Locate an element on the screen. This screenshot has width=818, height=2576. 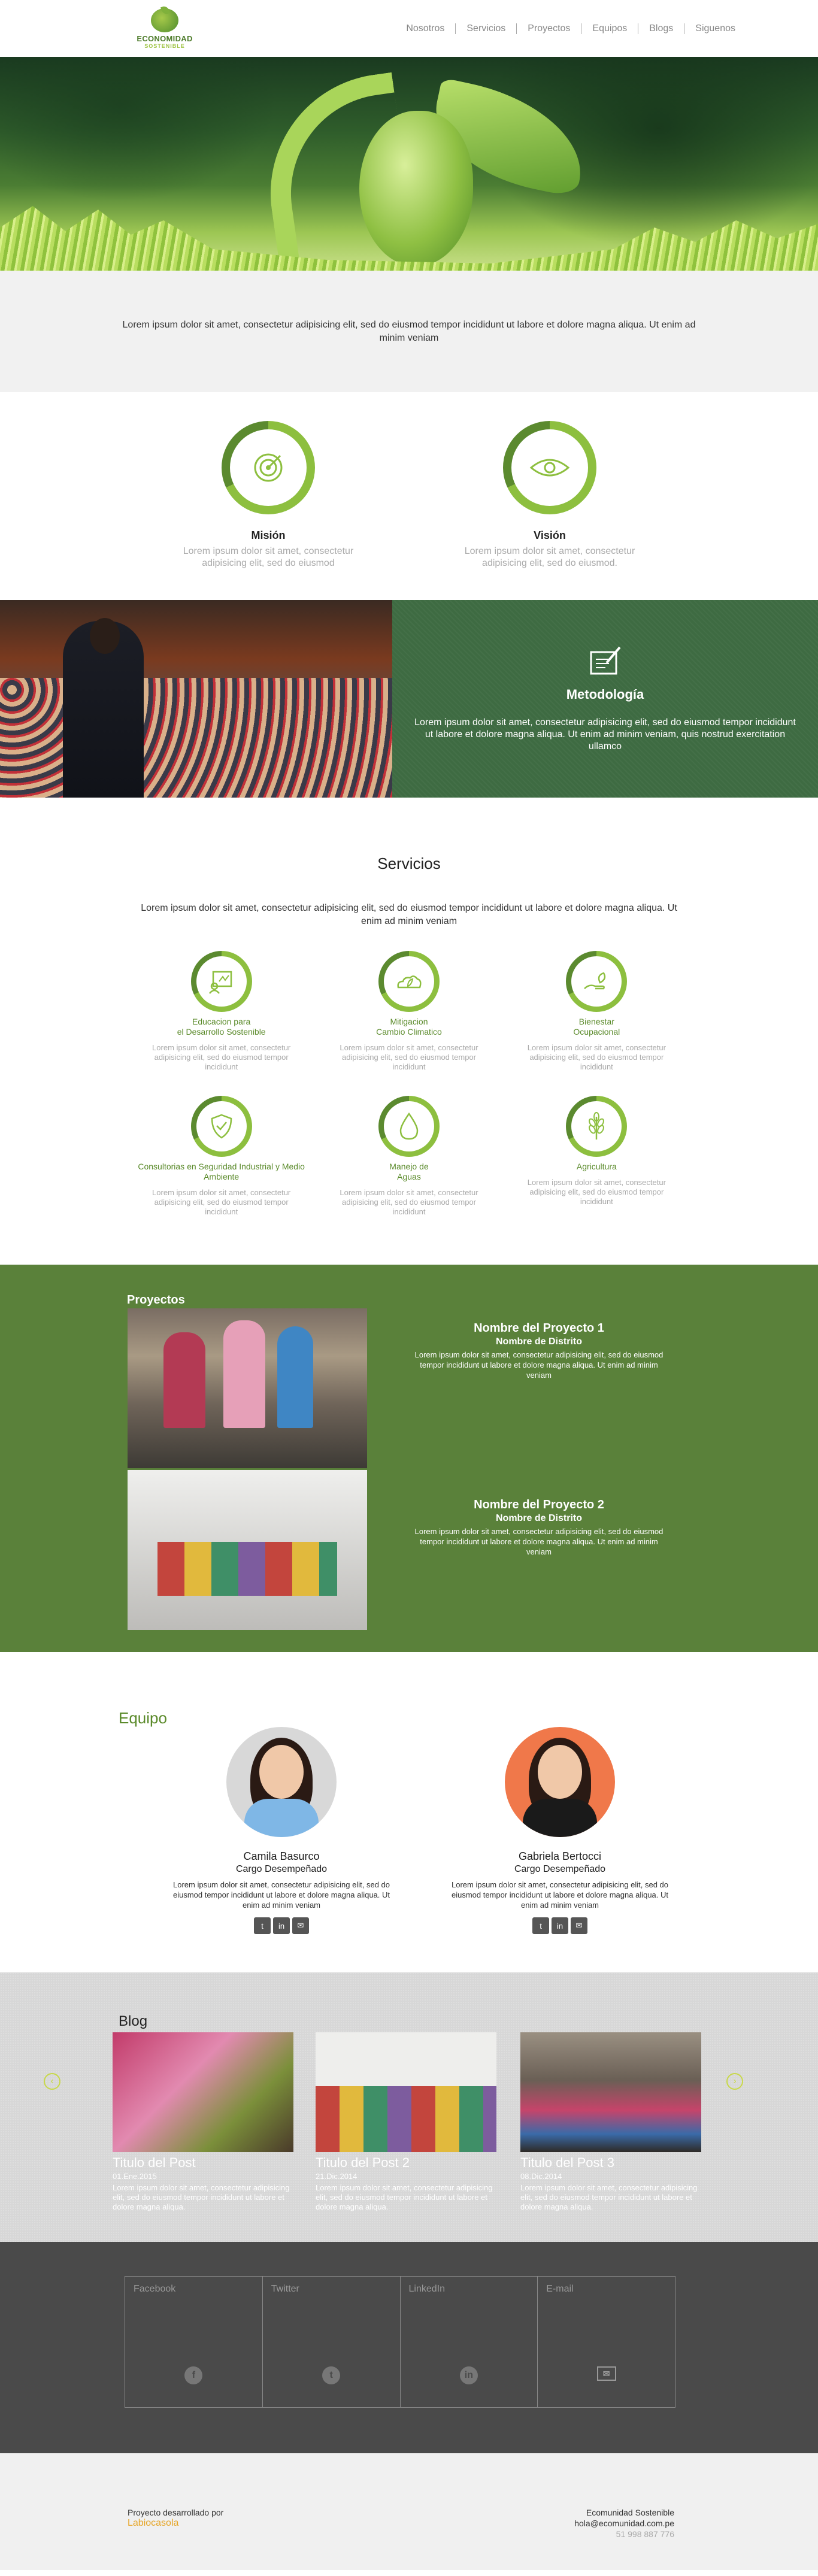
services-title: Servicios is located at coordinates (409, 863).